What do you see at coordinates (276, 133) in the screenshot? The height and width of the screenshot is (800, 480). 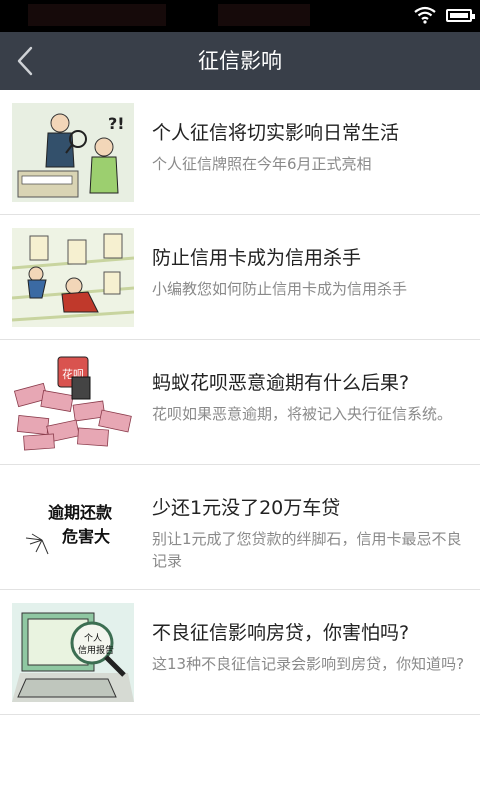 I see `article-title: 个人征信将切实影响日常生活` at bounding box center [276, 133].